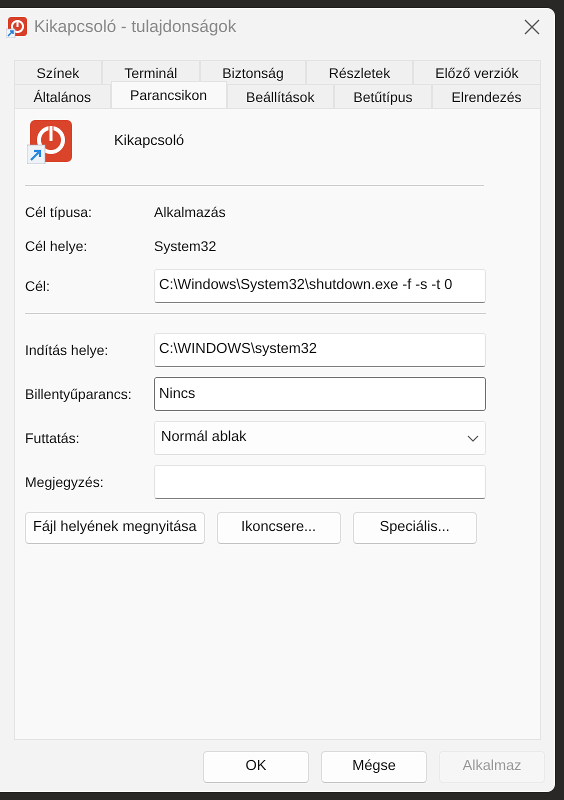  I want to click on dialog-button: Mégse, so click(374, 767).